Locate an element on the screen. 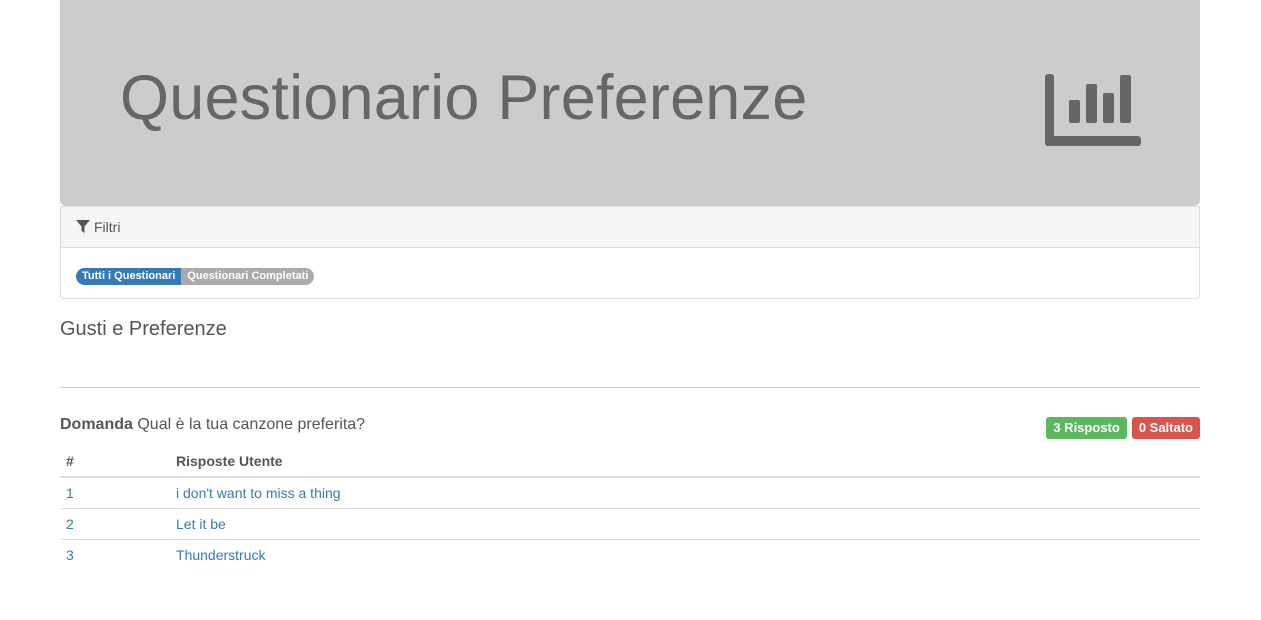 This screenshot has height=620, width=1261. answer-link: i don't want to miss a thing is located at coordinates (258, 493).